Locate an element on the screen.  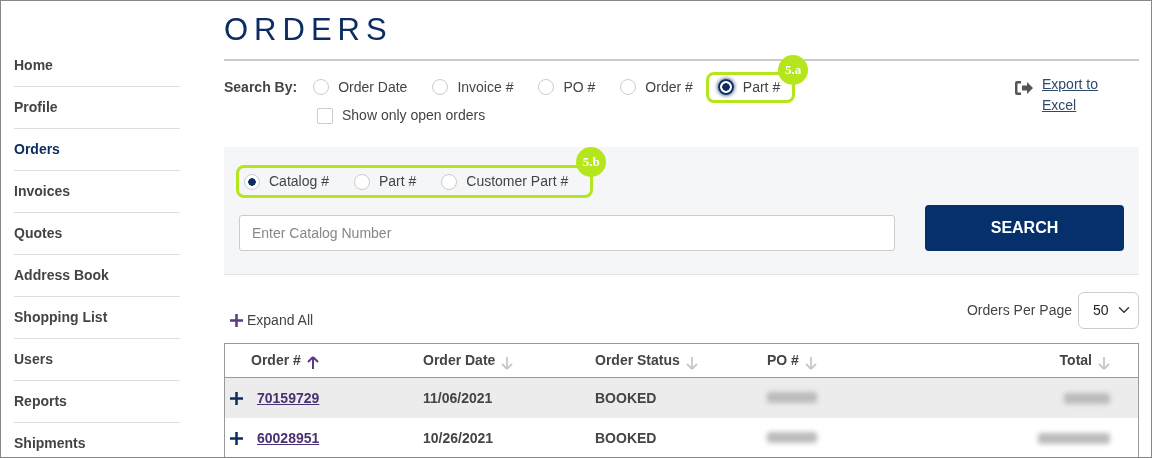
export-link: Export to Excel is located at coordinates (1083, 110).